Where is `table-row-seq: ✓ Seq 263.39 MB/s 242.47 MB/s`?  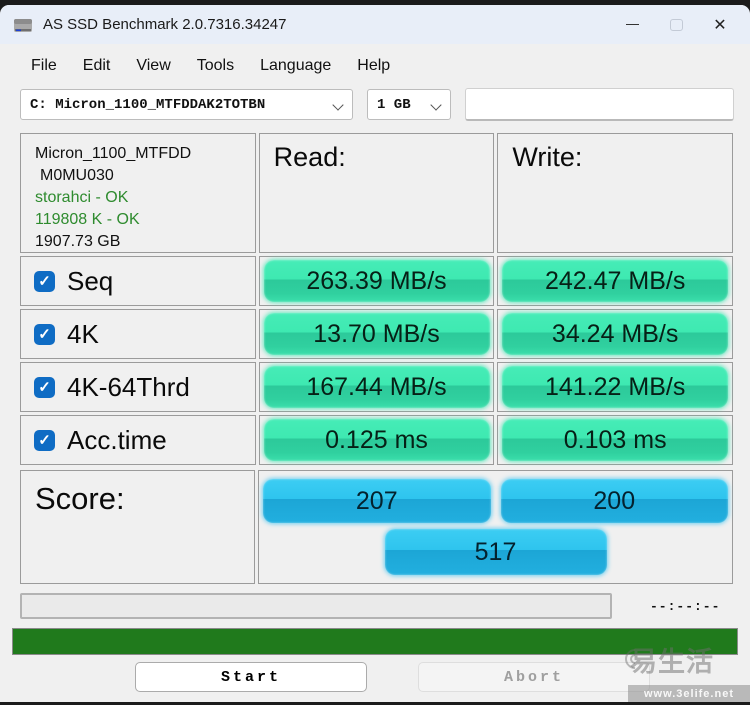
table-row-seq: ✓ Seq 263.39 MB/s 242.47 MB/s is located at coordinates (376, 281).